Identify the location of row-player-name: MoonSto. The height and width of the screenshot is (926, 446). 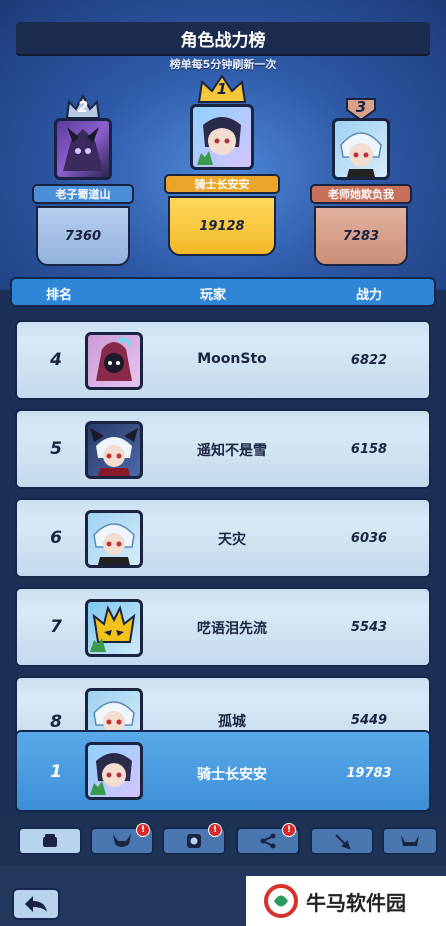
(232, 359).